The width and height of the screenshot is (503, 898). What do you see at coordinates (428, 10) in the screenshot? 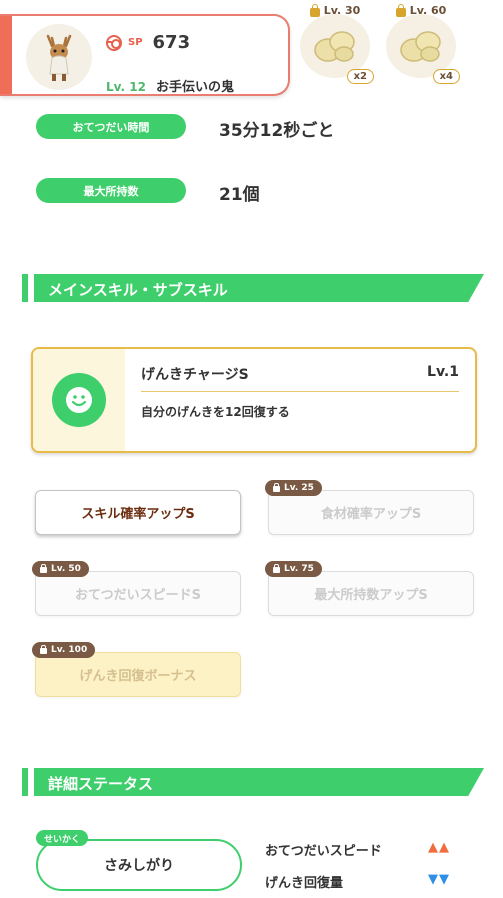
I see `reward-level: Lv. 60` at bounding box center [428, 10].